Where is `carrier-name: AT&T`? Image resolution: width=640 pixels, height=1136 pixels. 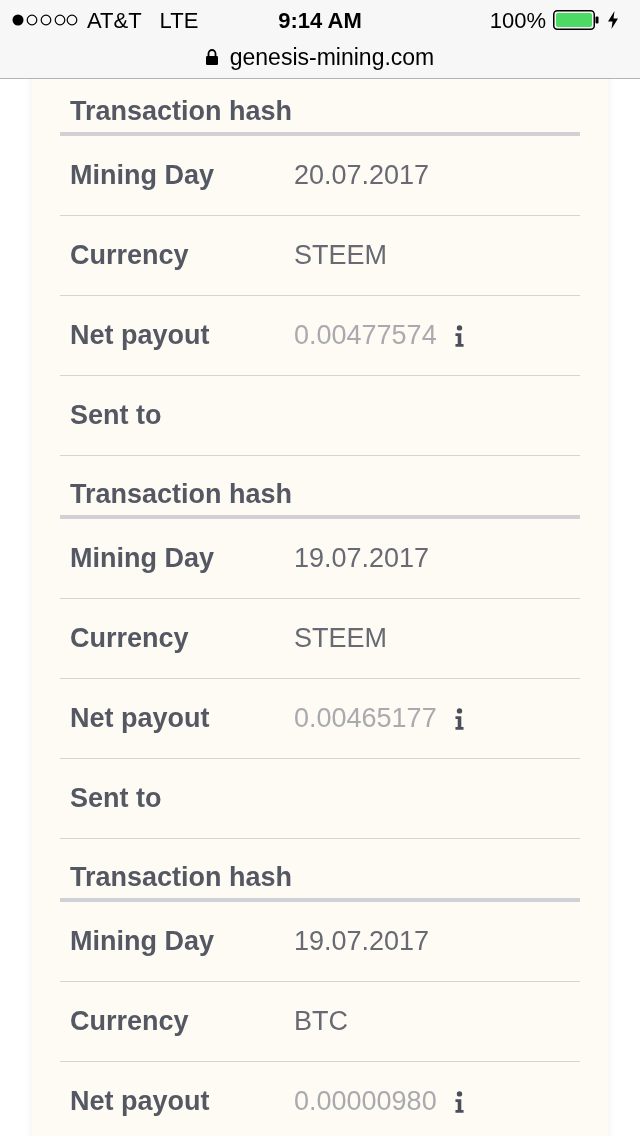
carrier-name: AT&T is located at coordinates (114, 20).